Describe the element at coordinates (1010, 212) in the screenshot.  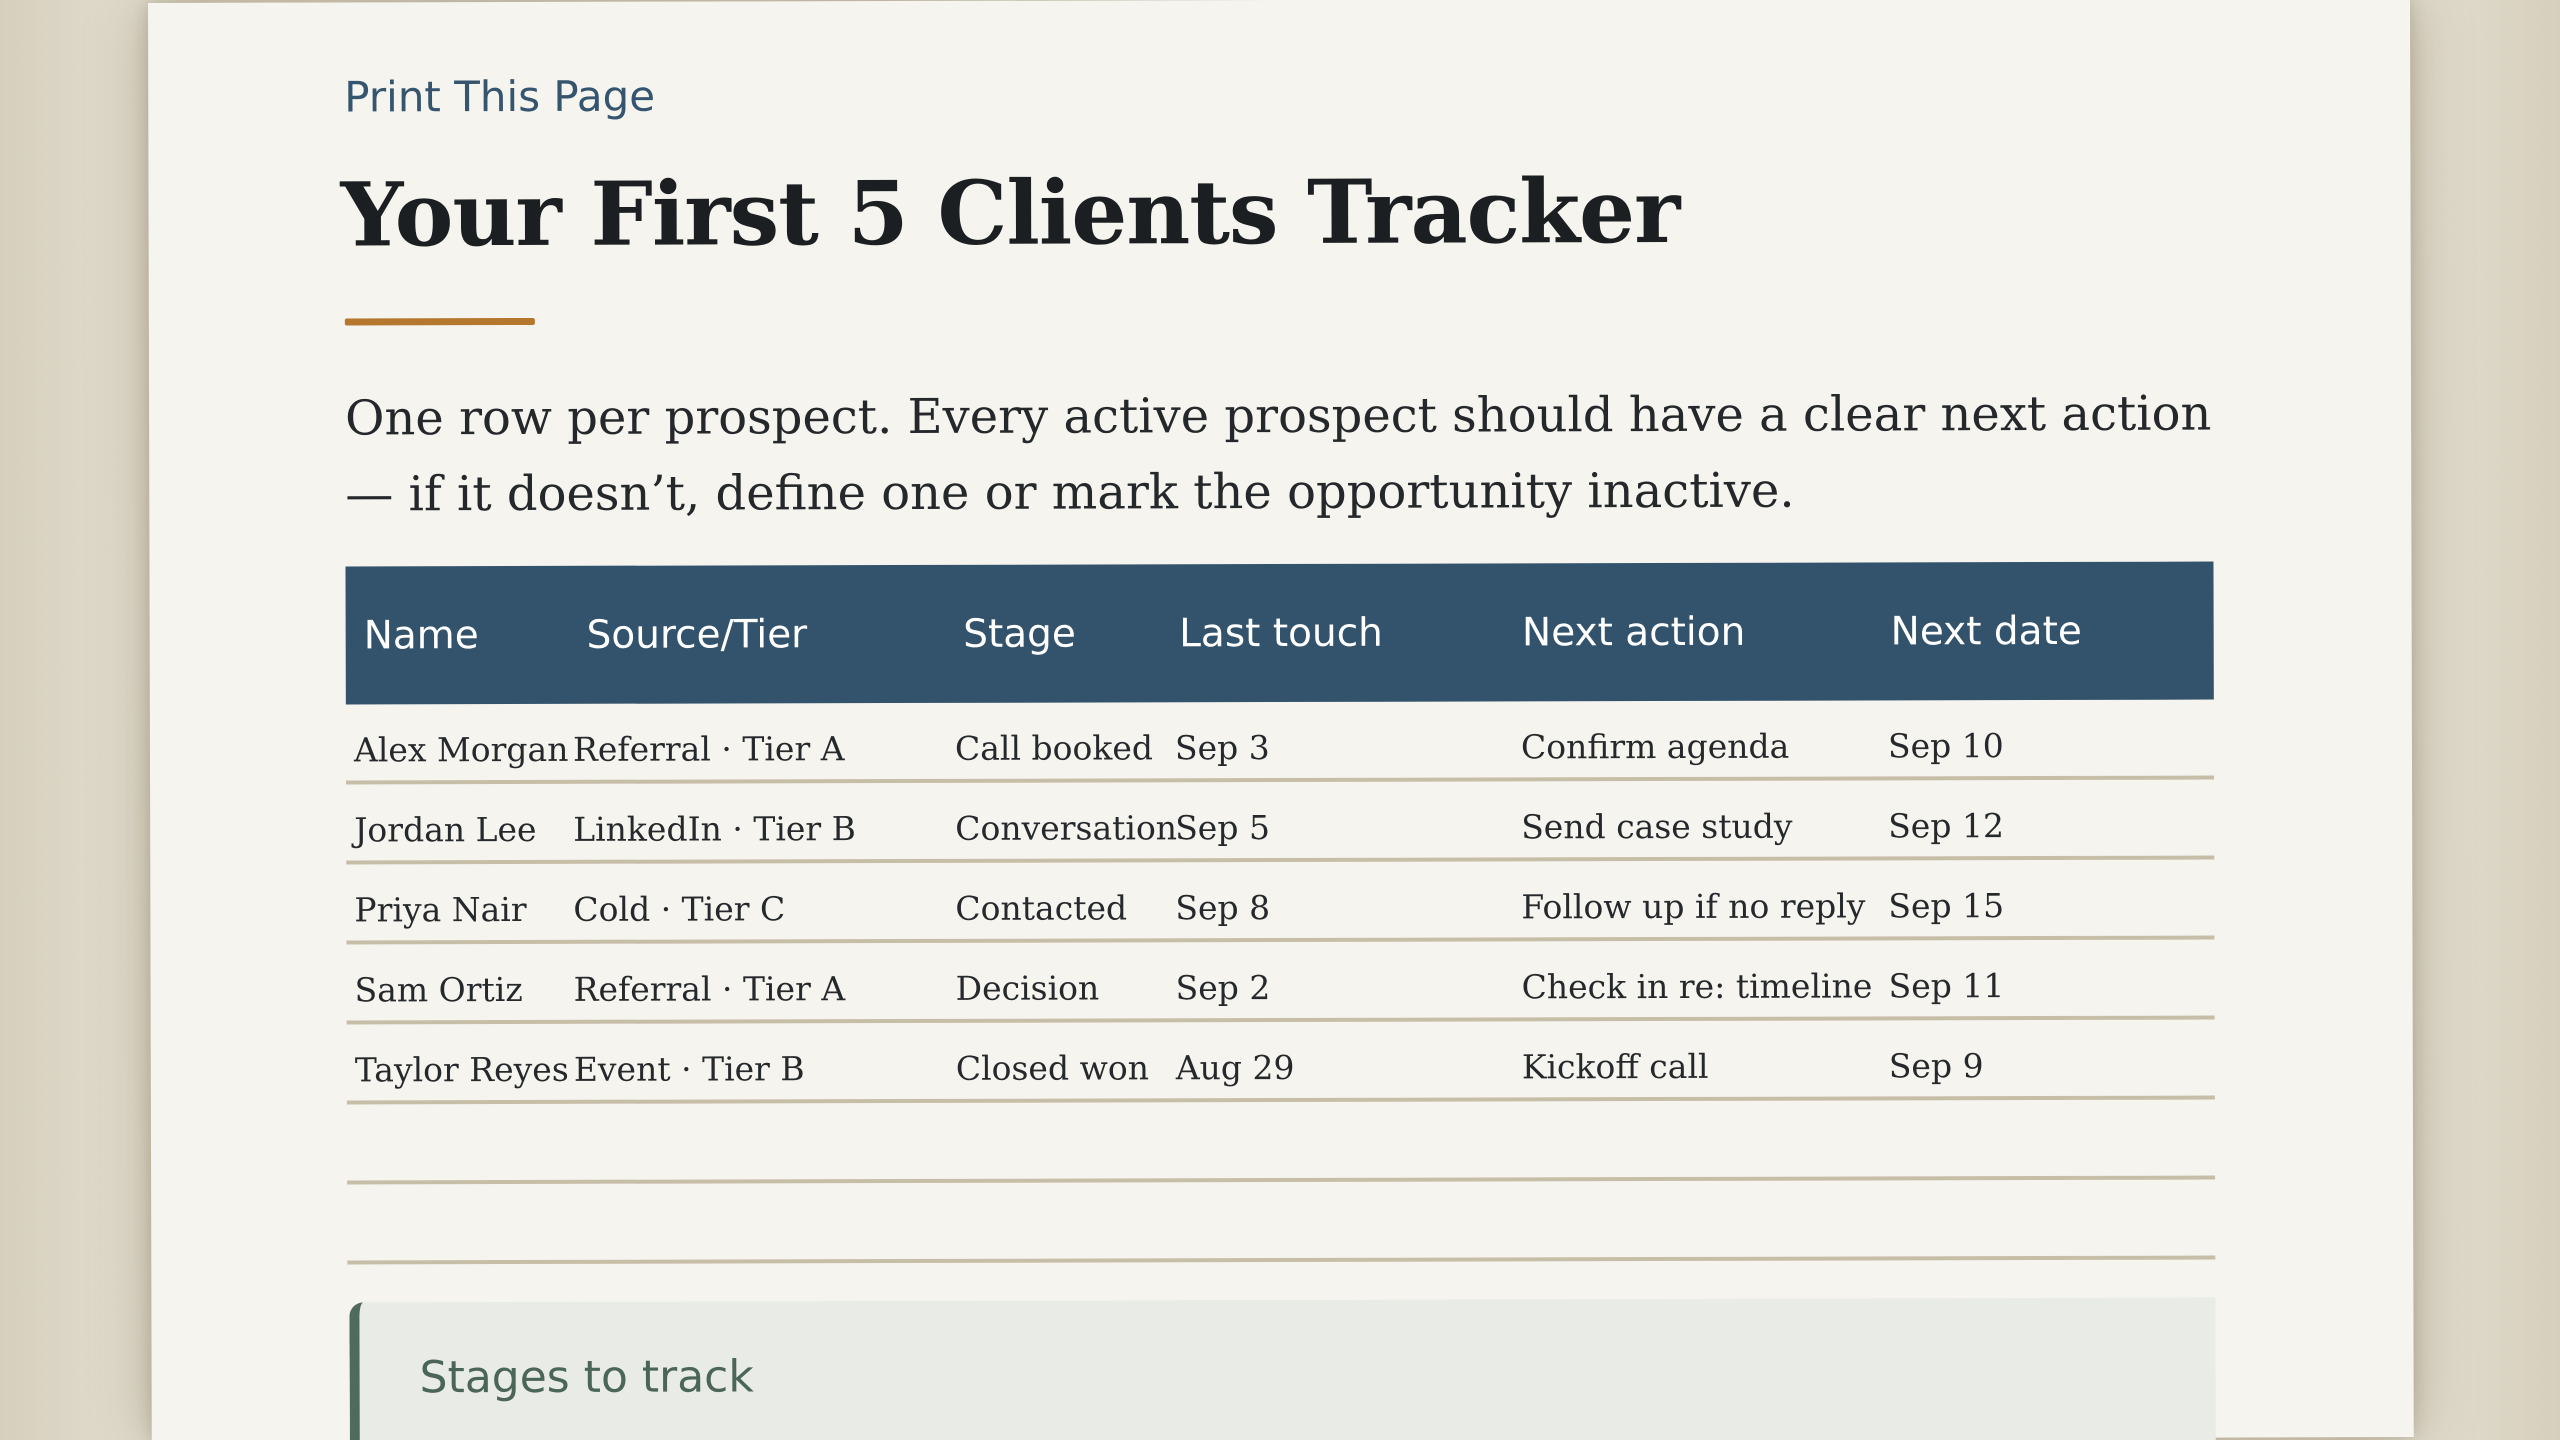
I see `page-title: Your First 5 Clients Tracker` at that location.